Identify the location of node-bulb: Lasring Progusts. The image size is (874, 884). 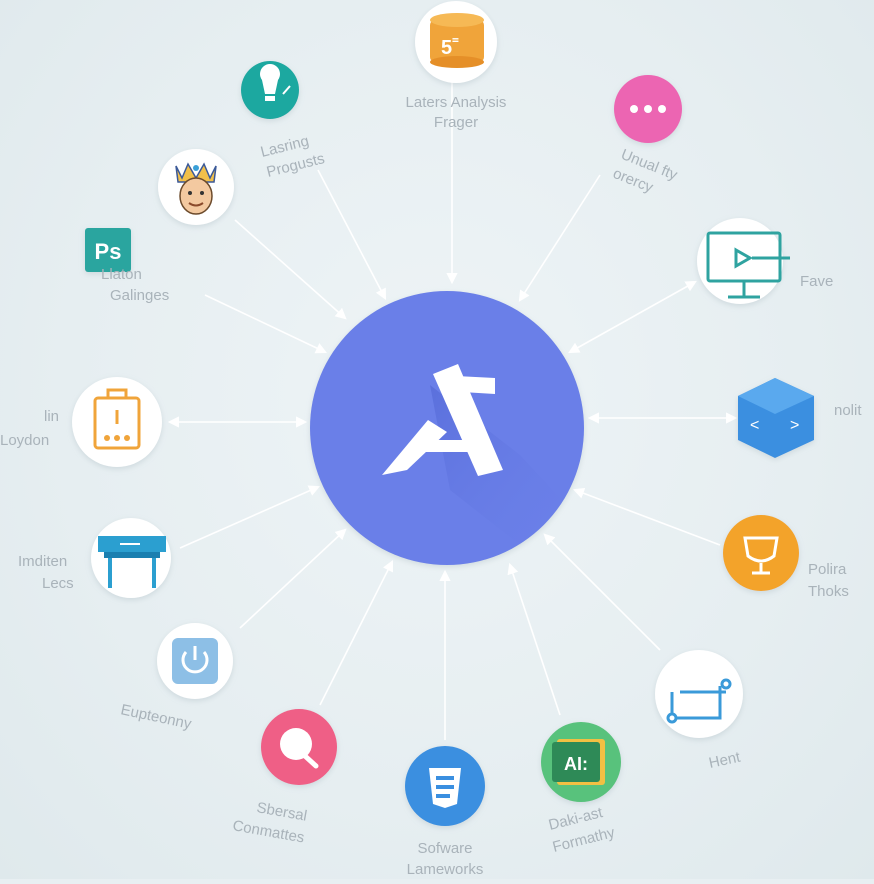
(283, 121).